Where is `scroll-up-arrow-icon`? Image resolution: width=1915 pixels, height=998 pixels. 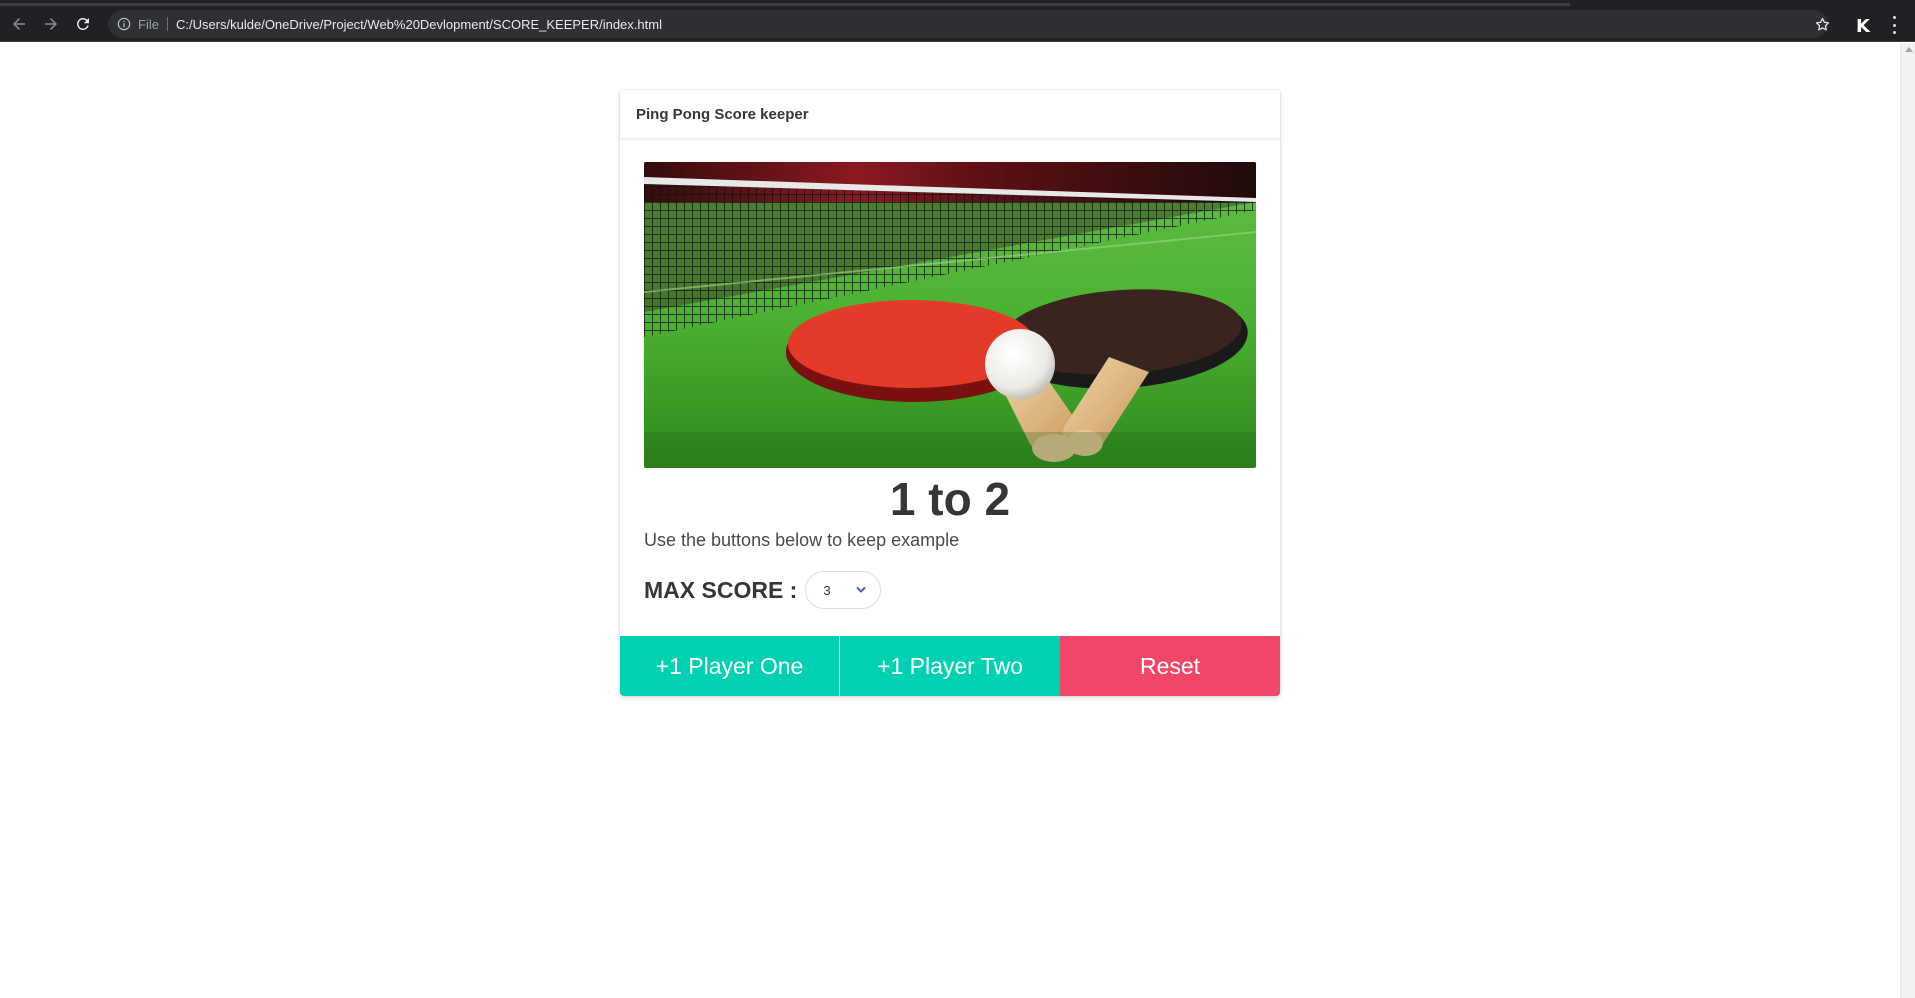 scroll-up-arrow-icon is located at coordinates (1909, 49).